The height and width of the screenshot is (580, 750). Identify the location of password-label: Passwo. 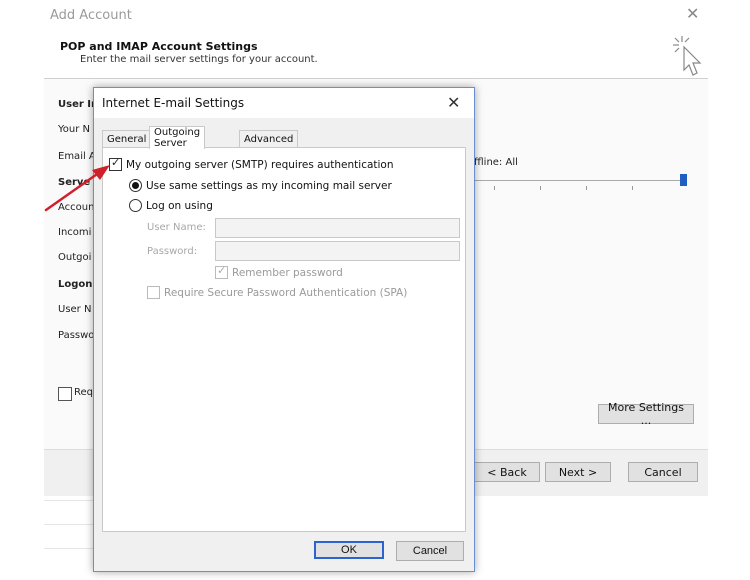
(76, 335).